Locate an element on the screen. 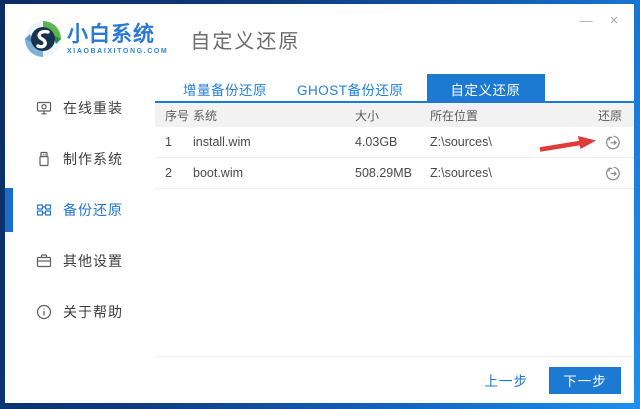  page-title: 自定义还原 is located at coordinates (245, 41).